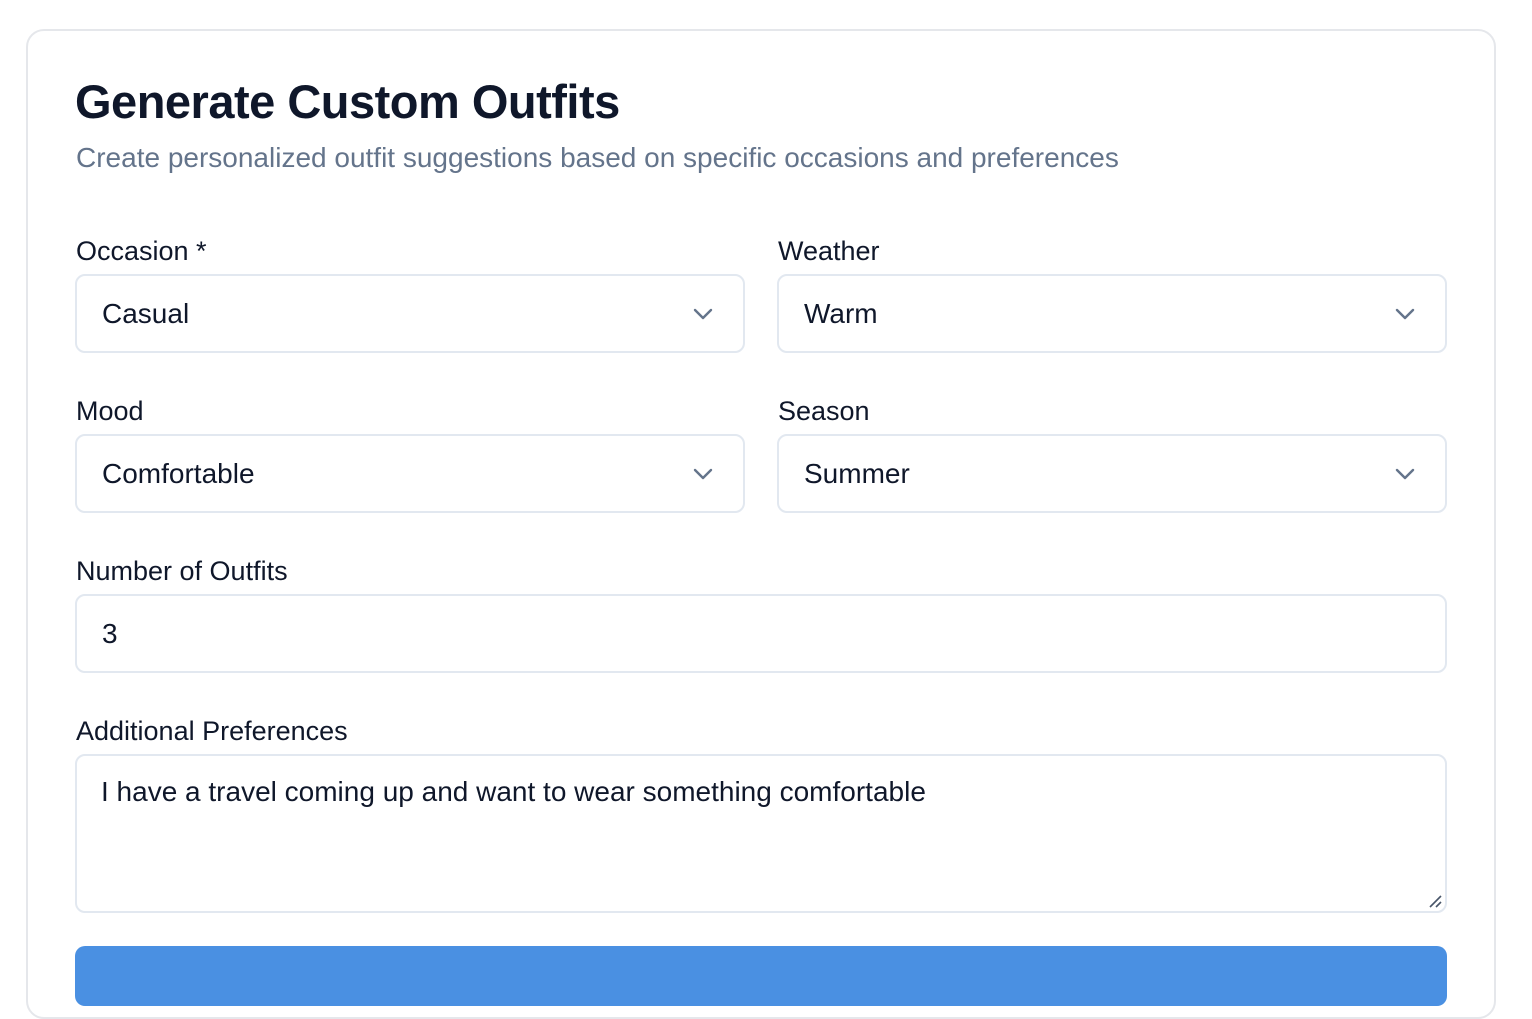 The width and height of the screenshot is (1532, 1019). What do you see at coordinates (146, 313) in the screenshot?
I see `occasion-select-value: Casual` at bounding box center [146, 313].